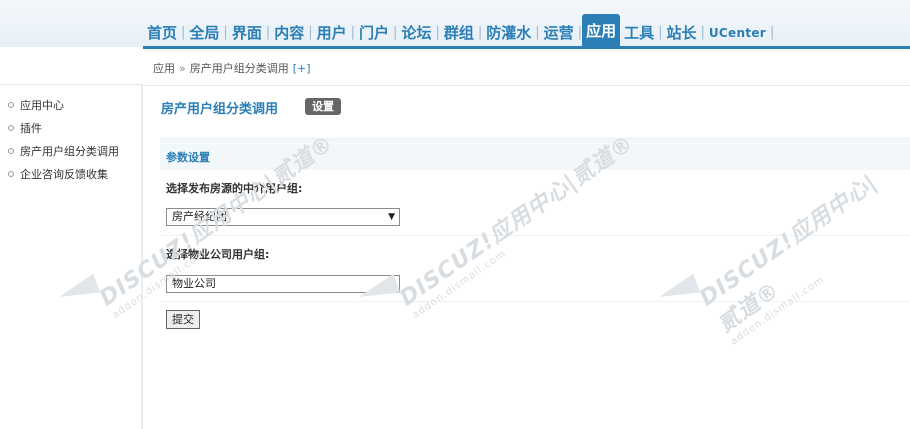 This screenshot has width=910, height=429. Describe the element at coordinates (283, 217) in the screenshot. I see `agent-group-select: 房产经纪团 ▼` at that location.